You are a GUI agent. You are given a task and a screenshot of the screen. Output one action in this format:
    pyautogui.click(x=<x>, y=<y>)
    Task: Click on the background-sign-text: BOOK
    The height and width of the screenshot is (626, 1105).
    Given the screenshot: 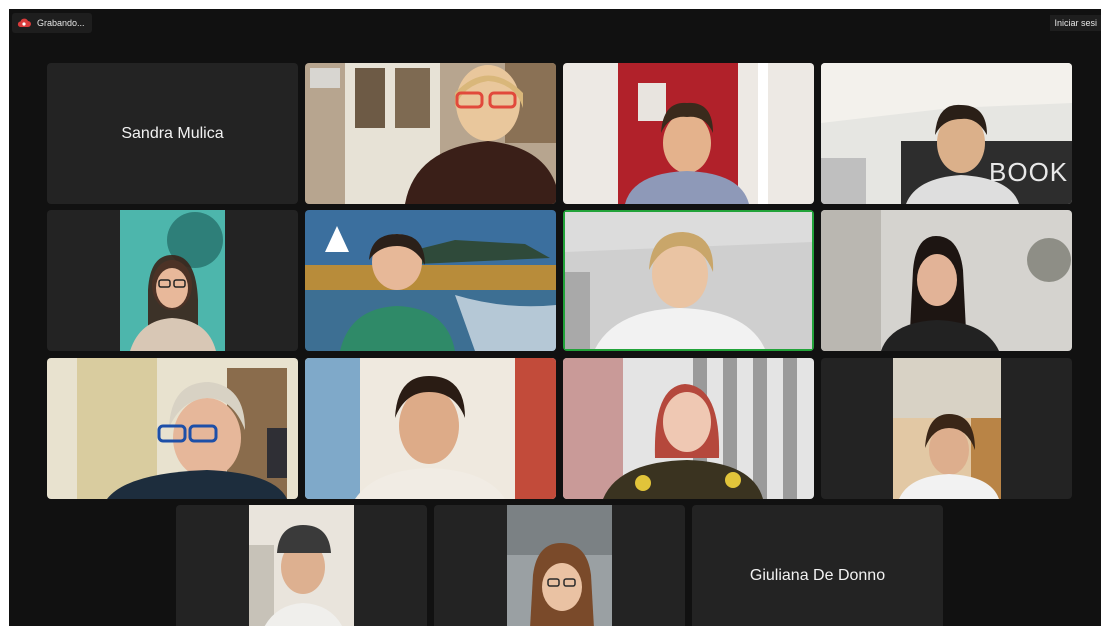 What is the action you would take?
    pyautogui.click(x=1029, y=172)
    